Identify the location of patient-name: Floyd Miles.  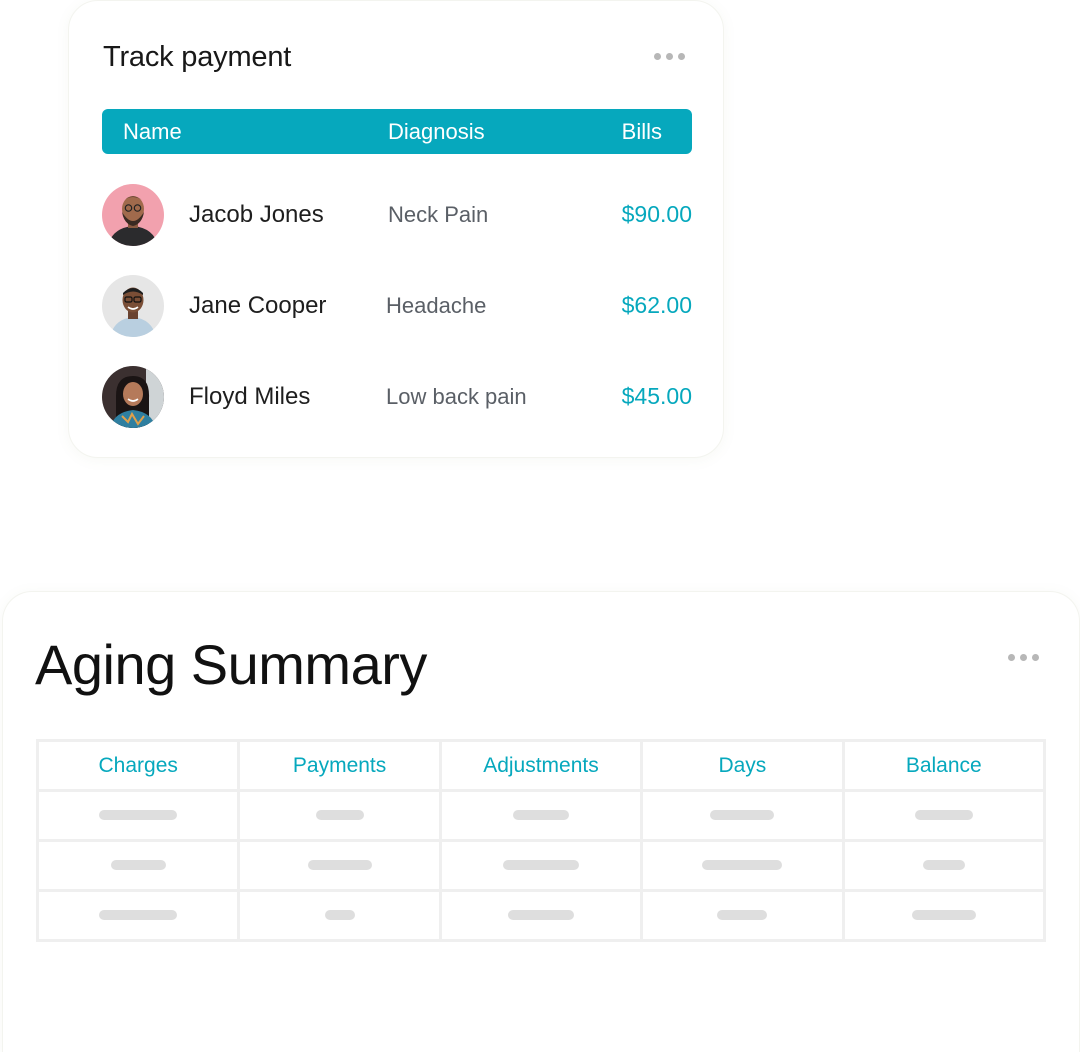
(250, 396).